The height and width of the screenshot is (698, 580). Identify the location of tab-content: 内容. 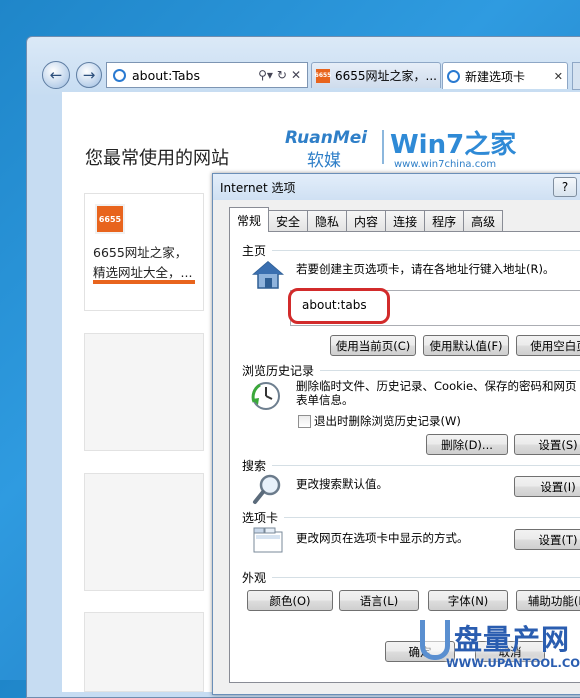
(366, 221).